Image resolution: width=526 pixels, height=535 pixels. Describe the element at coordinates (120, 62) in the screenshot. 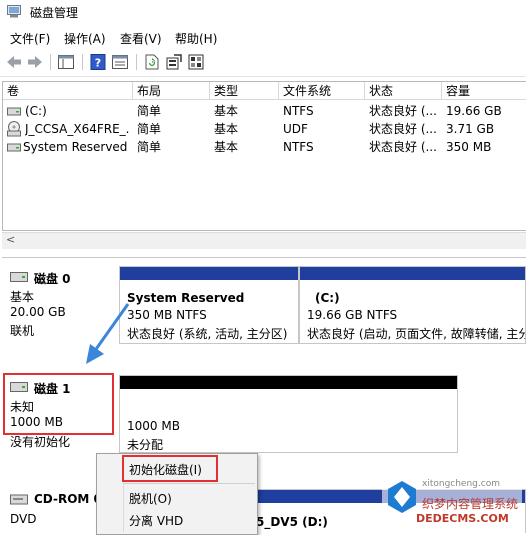

I see `properties-icon` at that location.